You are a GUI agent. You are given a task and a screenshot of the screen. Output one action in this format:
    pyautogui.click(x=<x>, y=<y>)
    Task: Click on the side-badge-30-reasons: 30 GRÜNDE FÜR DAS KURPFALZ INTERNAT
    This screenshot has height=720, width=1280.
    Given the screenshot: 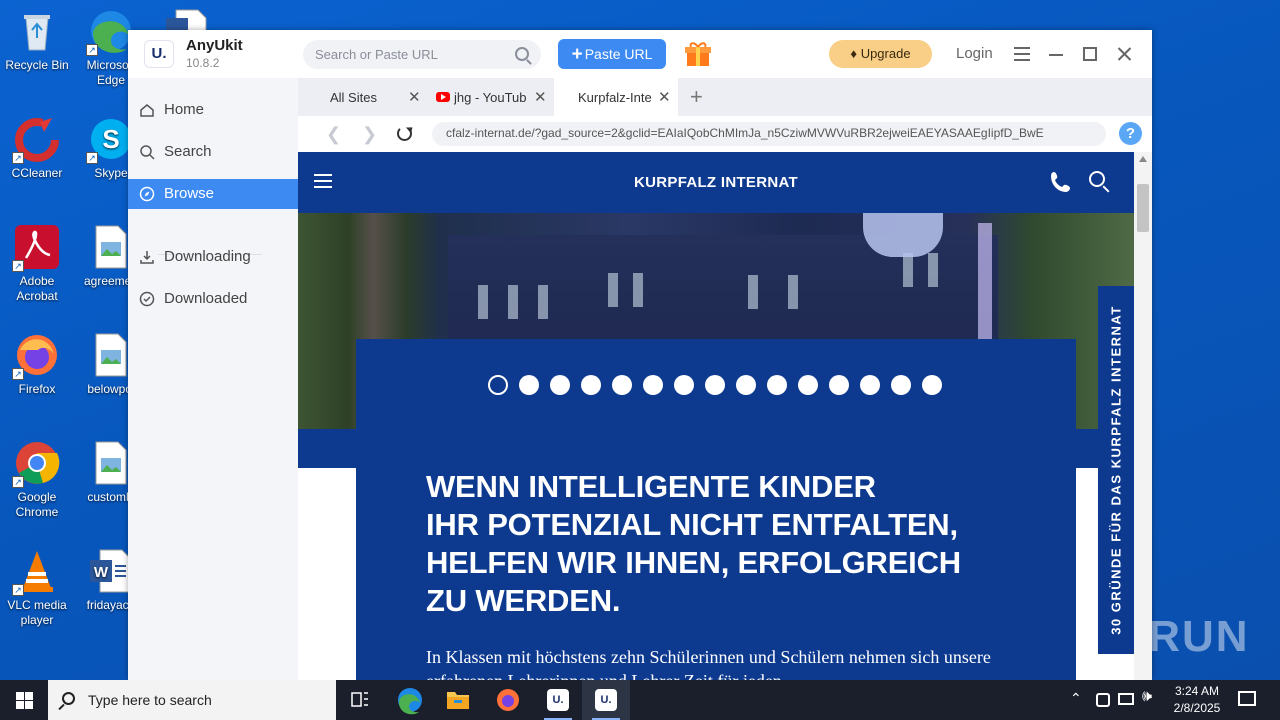 What is the action you would take?
    pyautogui.click(x=1116, y=470)
    